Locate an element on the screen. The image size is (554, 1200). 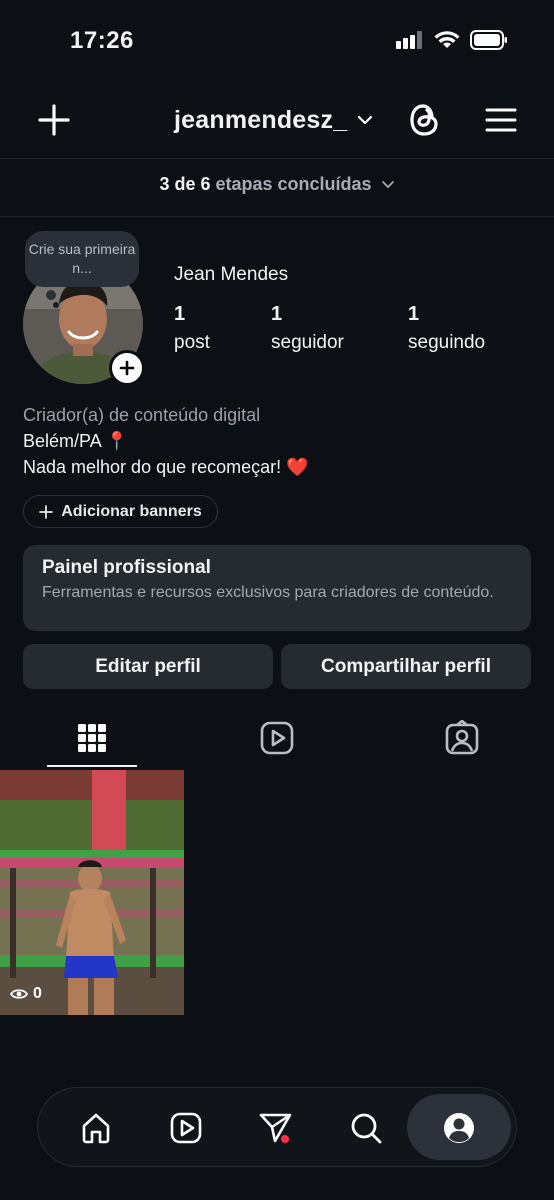
bio-category: Criador(a) de conteúdo digital is located at coordinates (142, 415).